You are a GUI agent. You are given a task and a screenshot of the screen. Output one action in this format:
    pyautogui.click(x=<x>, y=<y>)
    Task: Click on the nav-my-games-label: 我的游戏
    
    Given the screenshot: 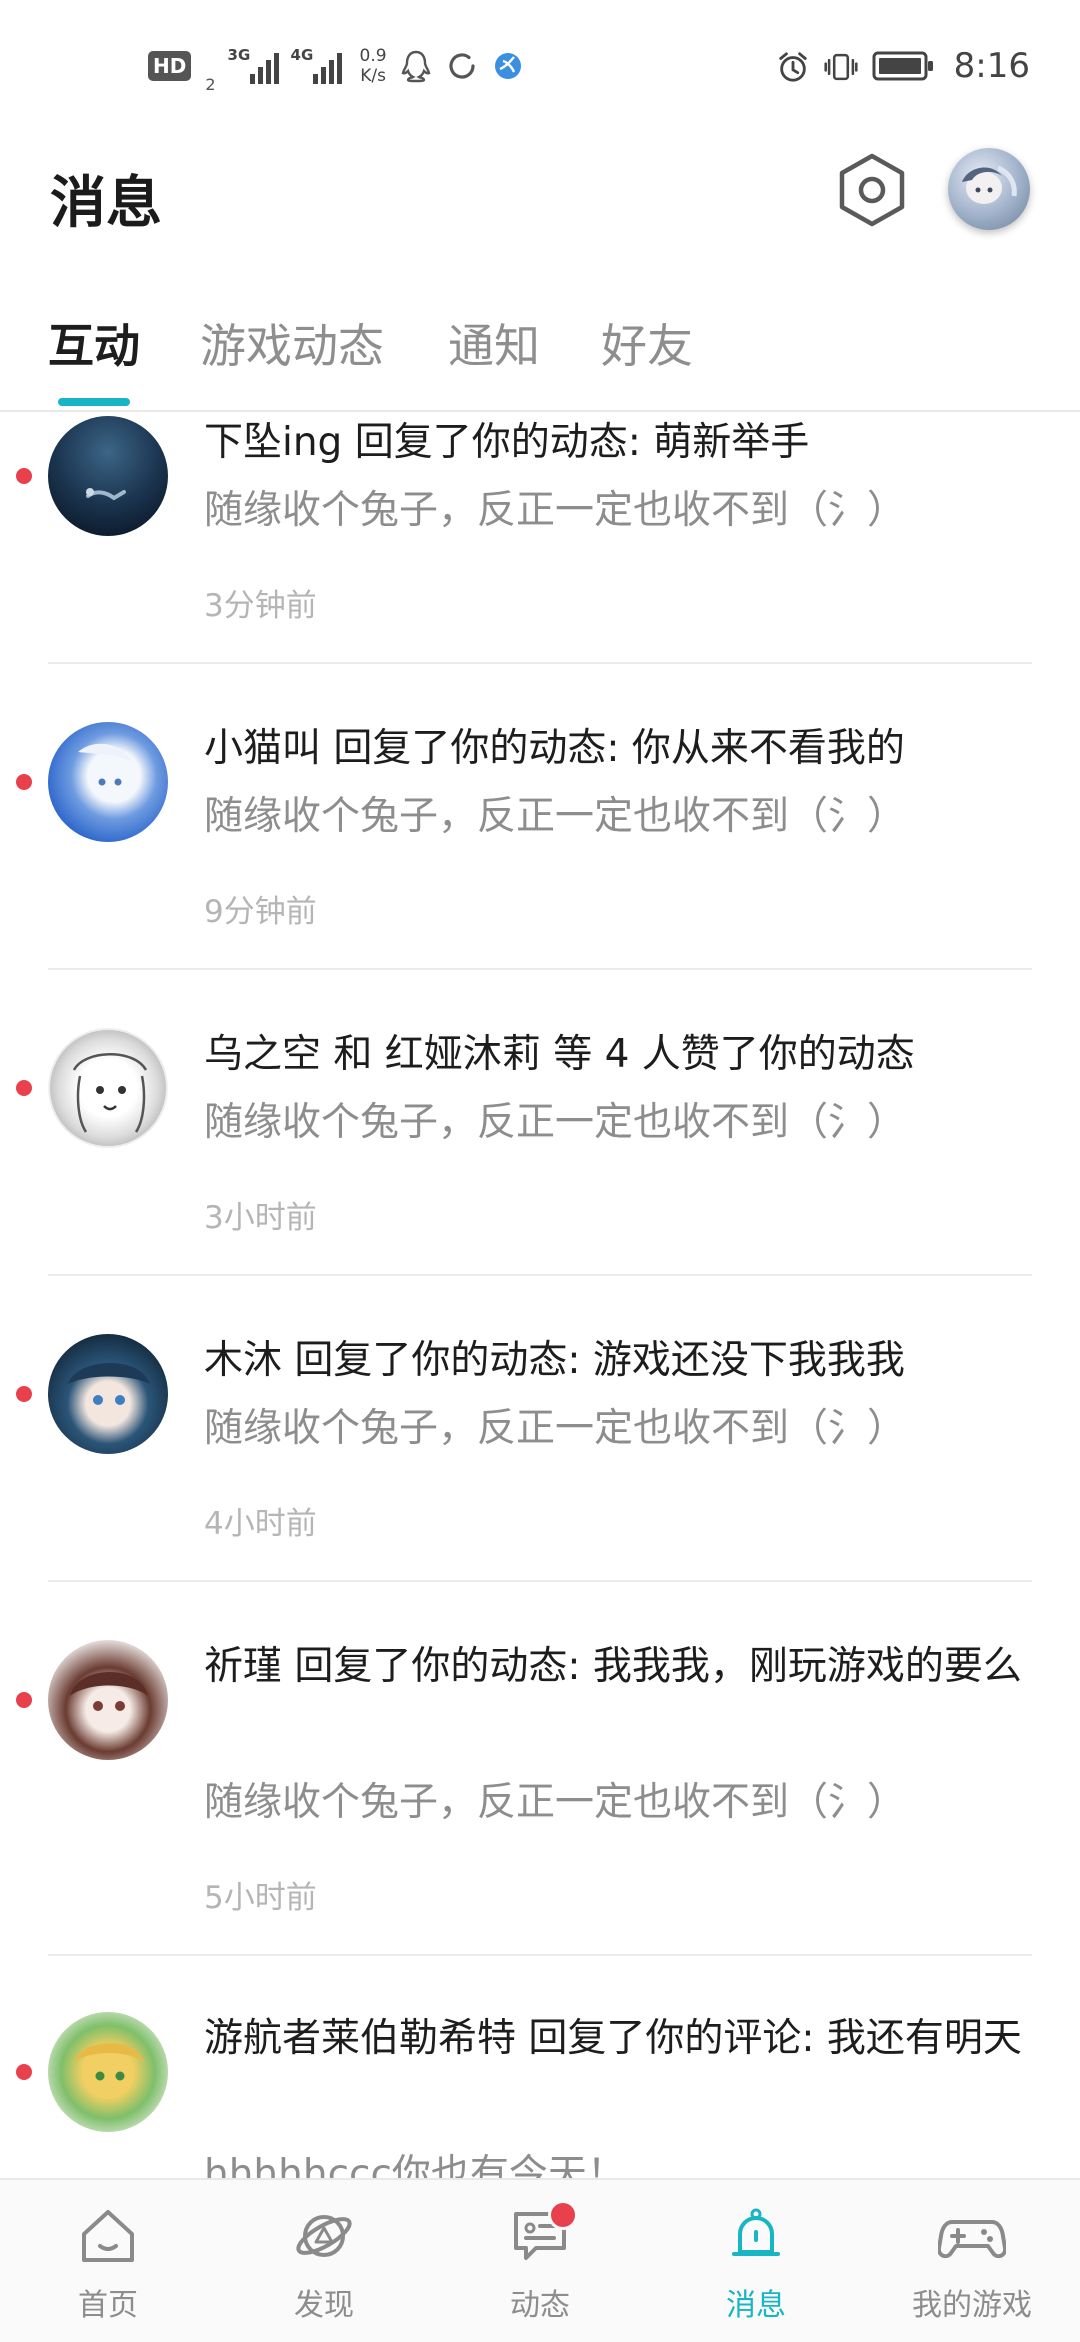 What is the action you would take?
    pyautogui.click(x=972, y=2305)
    